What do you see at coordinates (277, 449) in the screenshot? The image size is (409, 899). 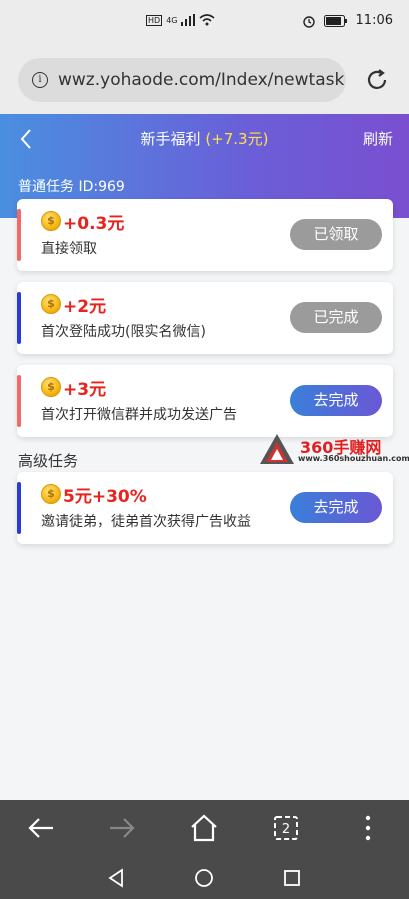 I see `watermark-logo-icon` at bounding box center [277, 449].